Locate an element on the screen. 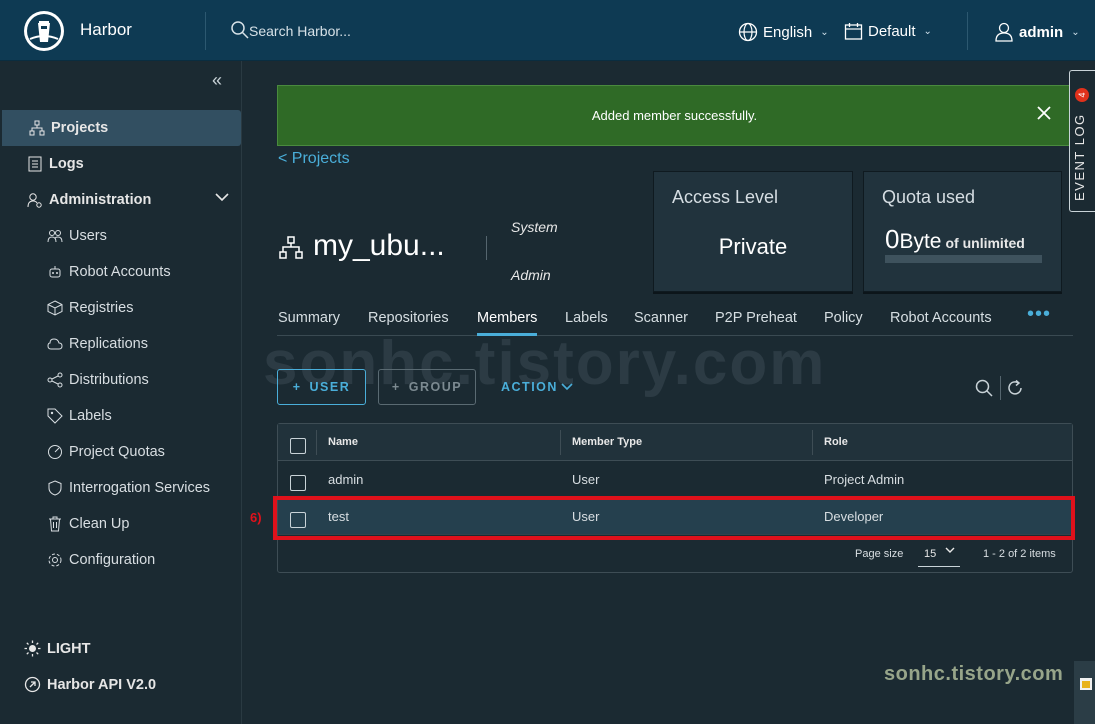  api-label: Harbor API V2.0 is located at coordinates (102, 684).